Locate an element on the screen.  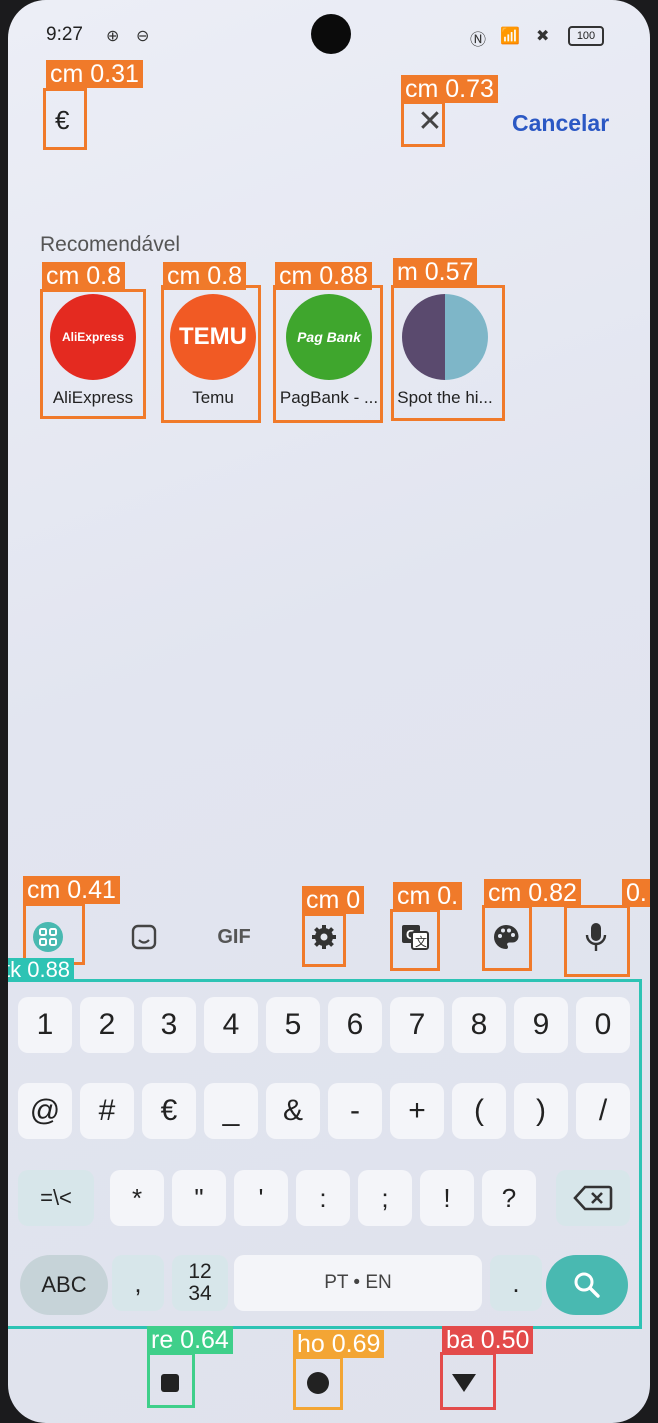
detection-label-home: ho 0.69 is located at coordinates (339, 1344).